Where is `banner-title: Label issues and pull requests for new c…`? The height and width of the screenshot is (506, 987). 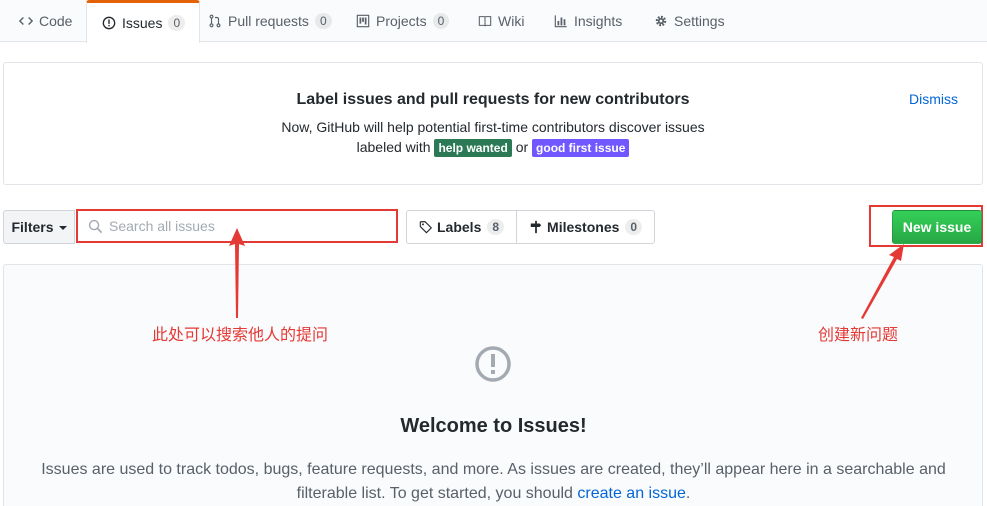 banner-title: Label issues and pull requests for new c… is located at coordinates (493, 99).